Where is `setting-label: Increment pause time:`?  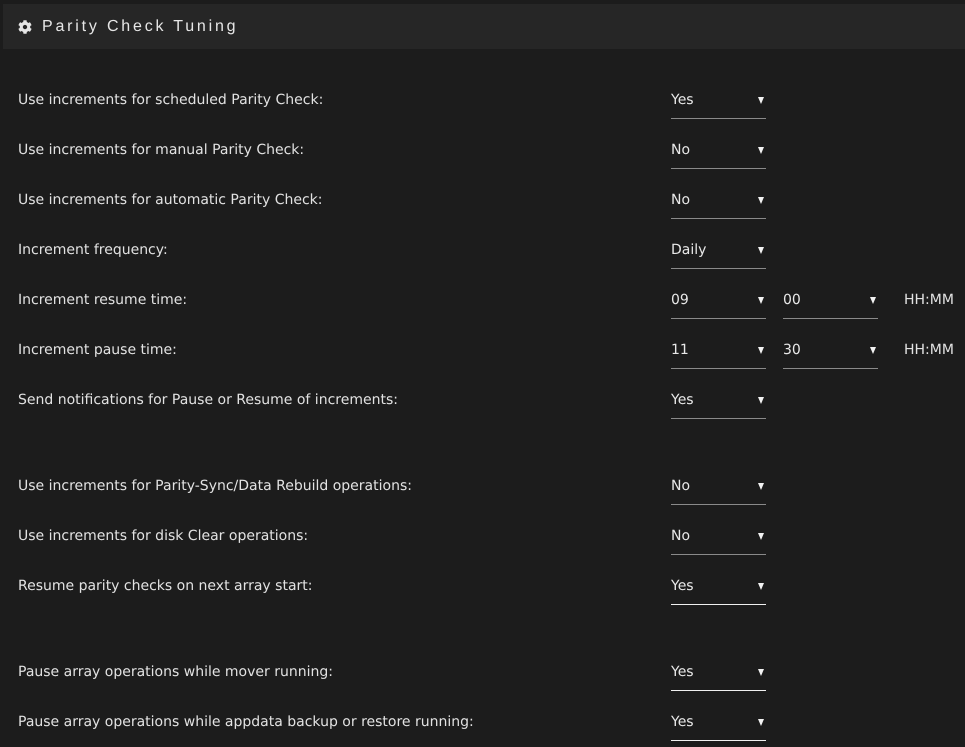 setting-label: Increment pause time: is located at coordinates (97, 350).